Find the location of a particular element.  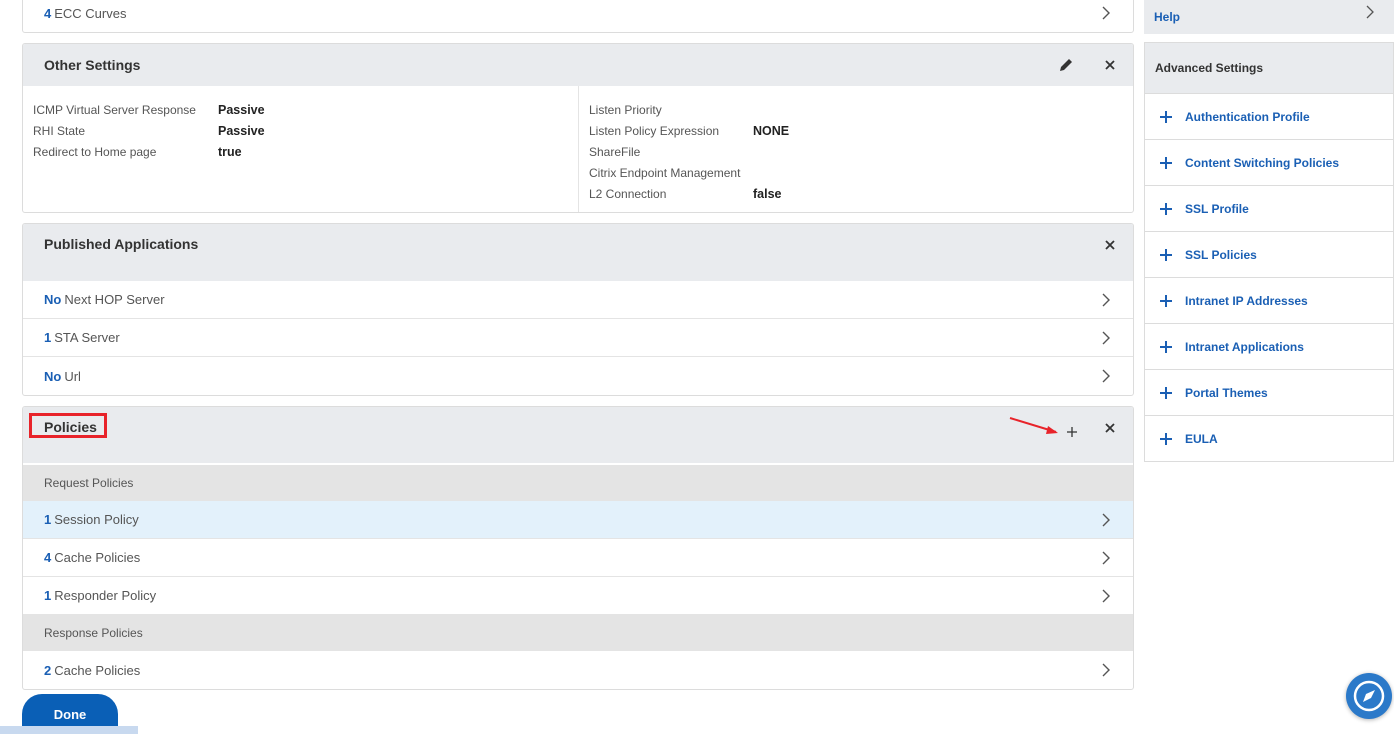

setting-rhi-state: RHI State Passive is located at coordinates (300, 131).